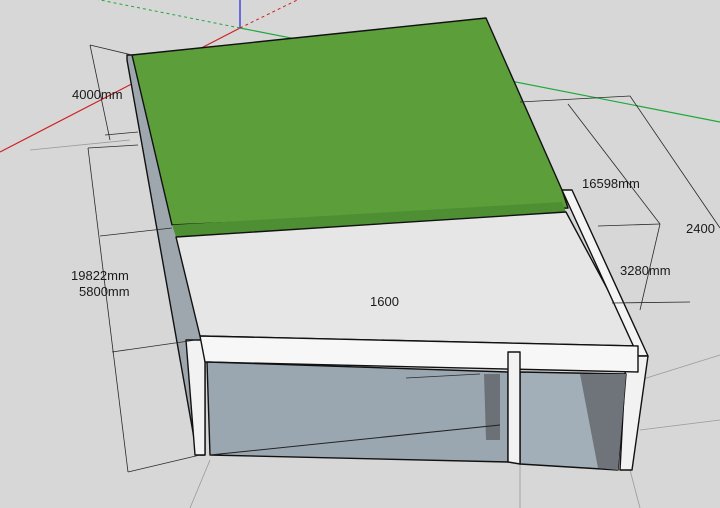  Describe the element at coordinates (104, 291) in the screenshot. I see `dim-5800mm: 5800mm` at that location.